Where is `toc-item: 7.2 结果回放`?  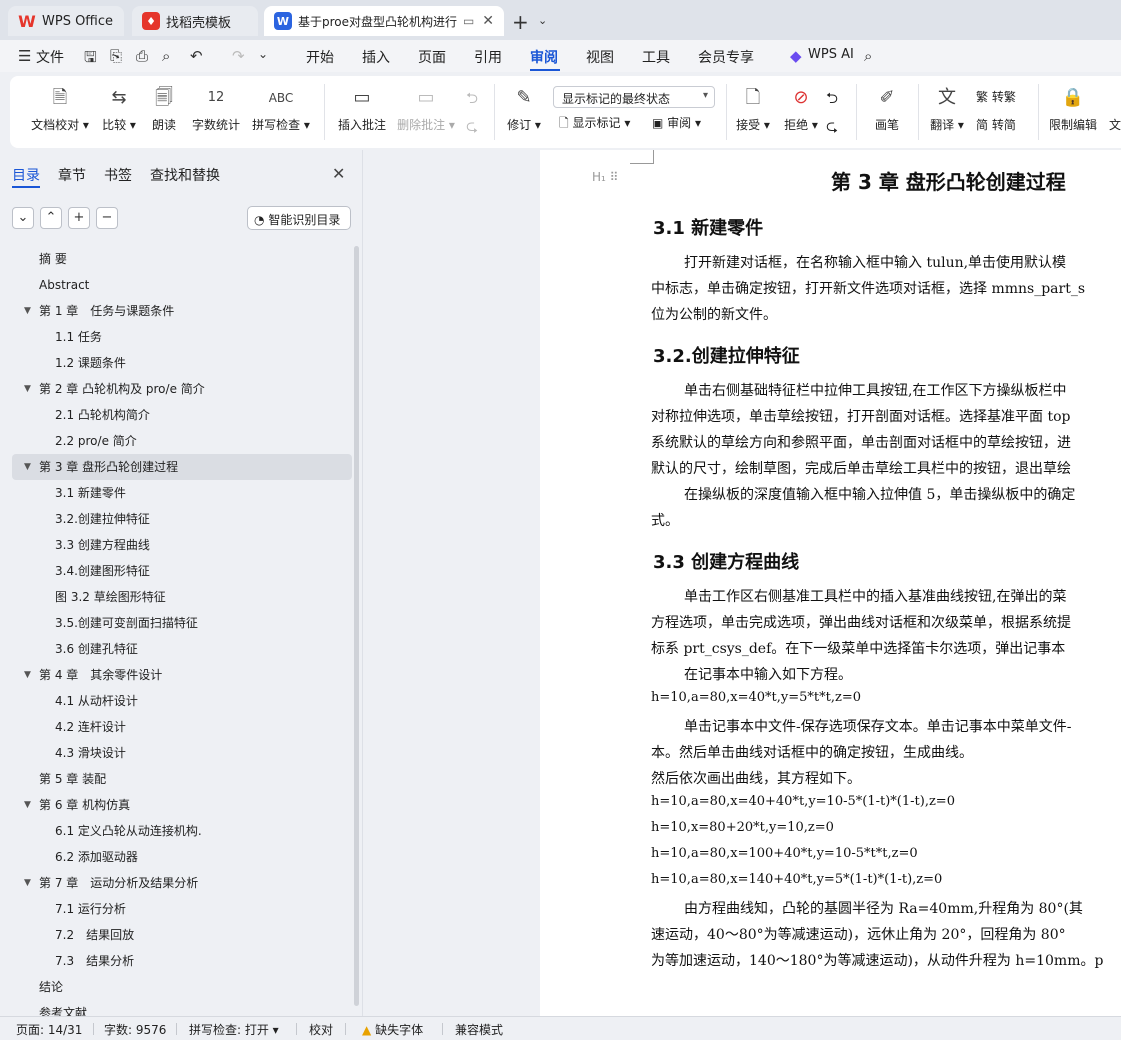
toc-item: 7.2 结果回放 is located at coordinates (182, 935).